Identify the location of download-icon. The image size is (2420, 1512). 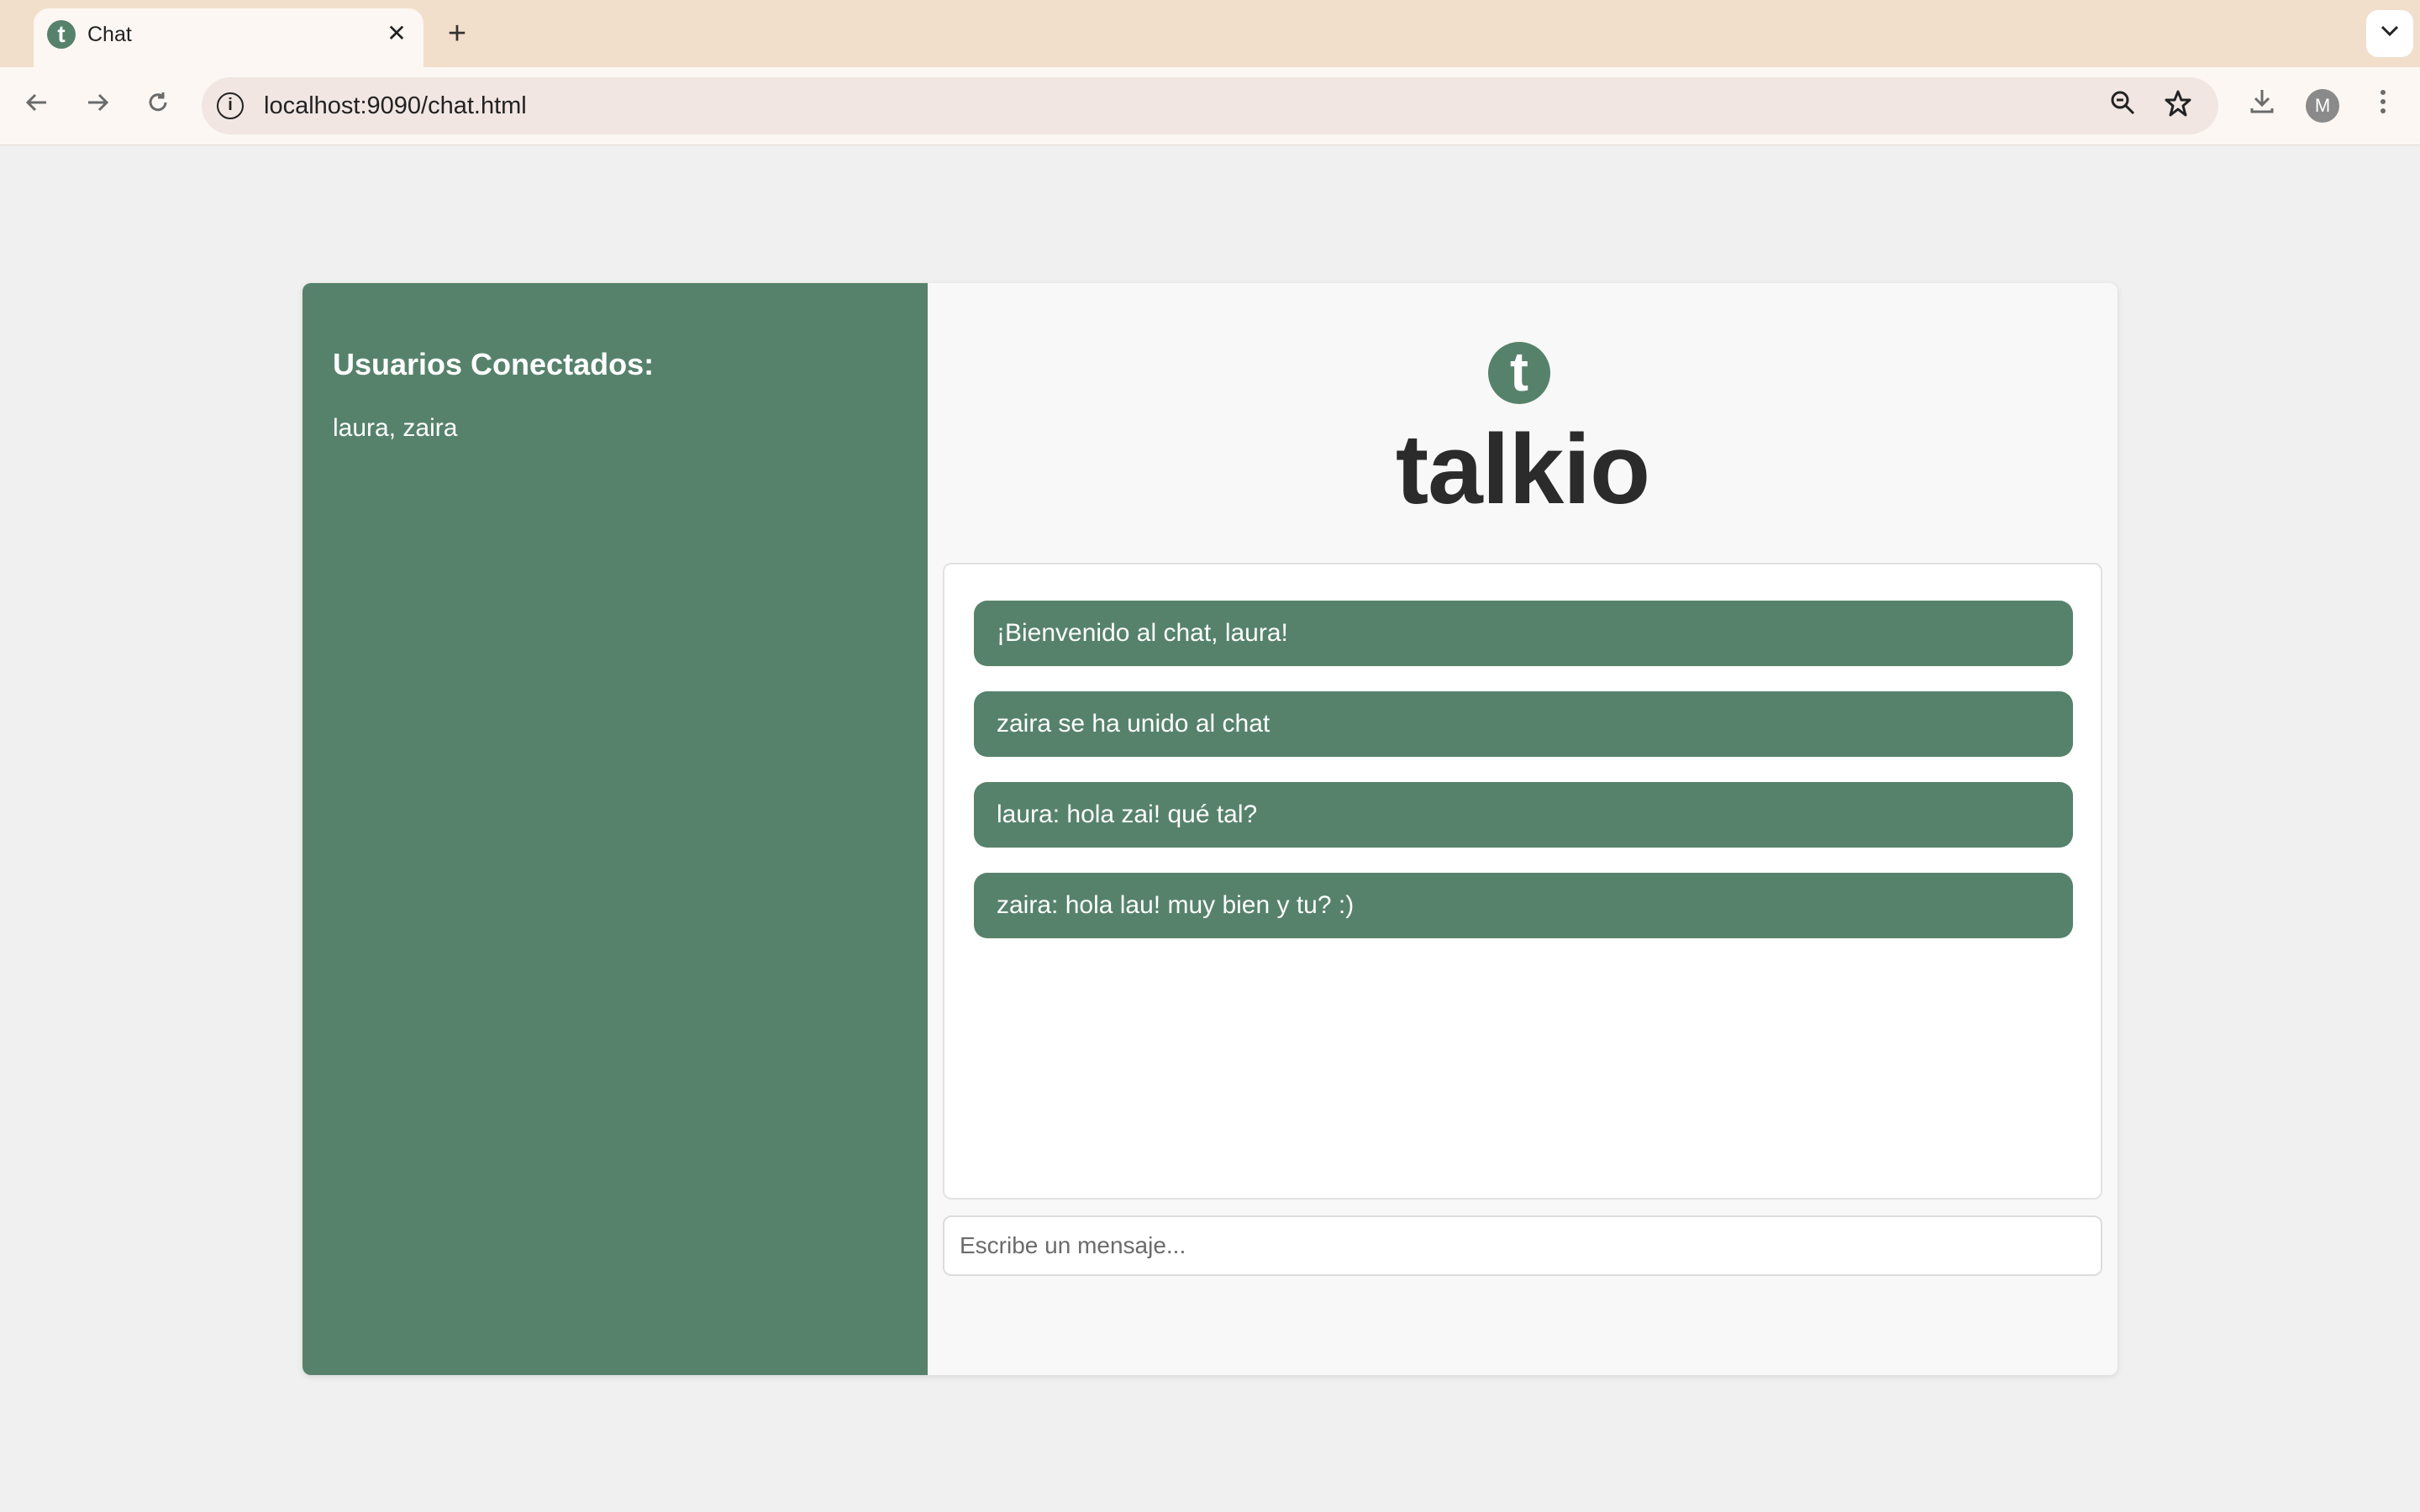
(2262, 106).